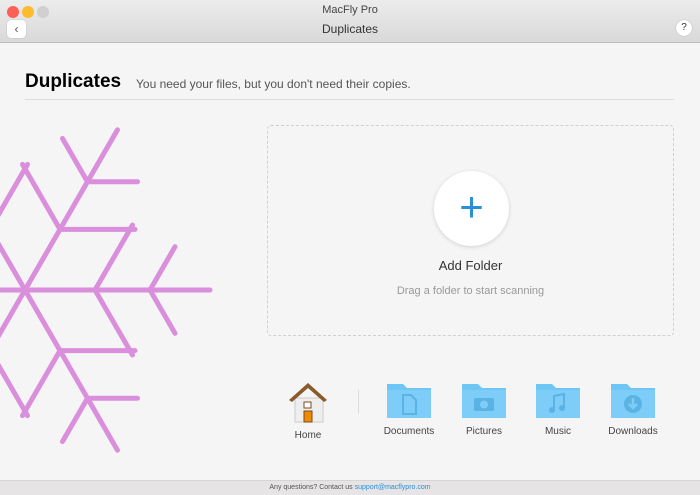 The width and height of the screenshot is (700, 495). What do you see at coordinates (470, 291) in the screenshot?
I see `drop-hint: Drag a folder to start scanning` at bounding box center [470, 291].